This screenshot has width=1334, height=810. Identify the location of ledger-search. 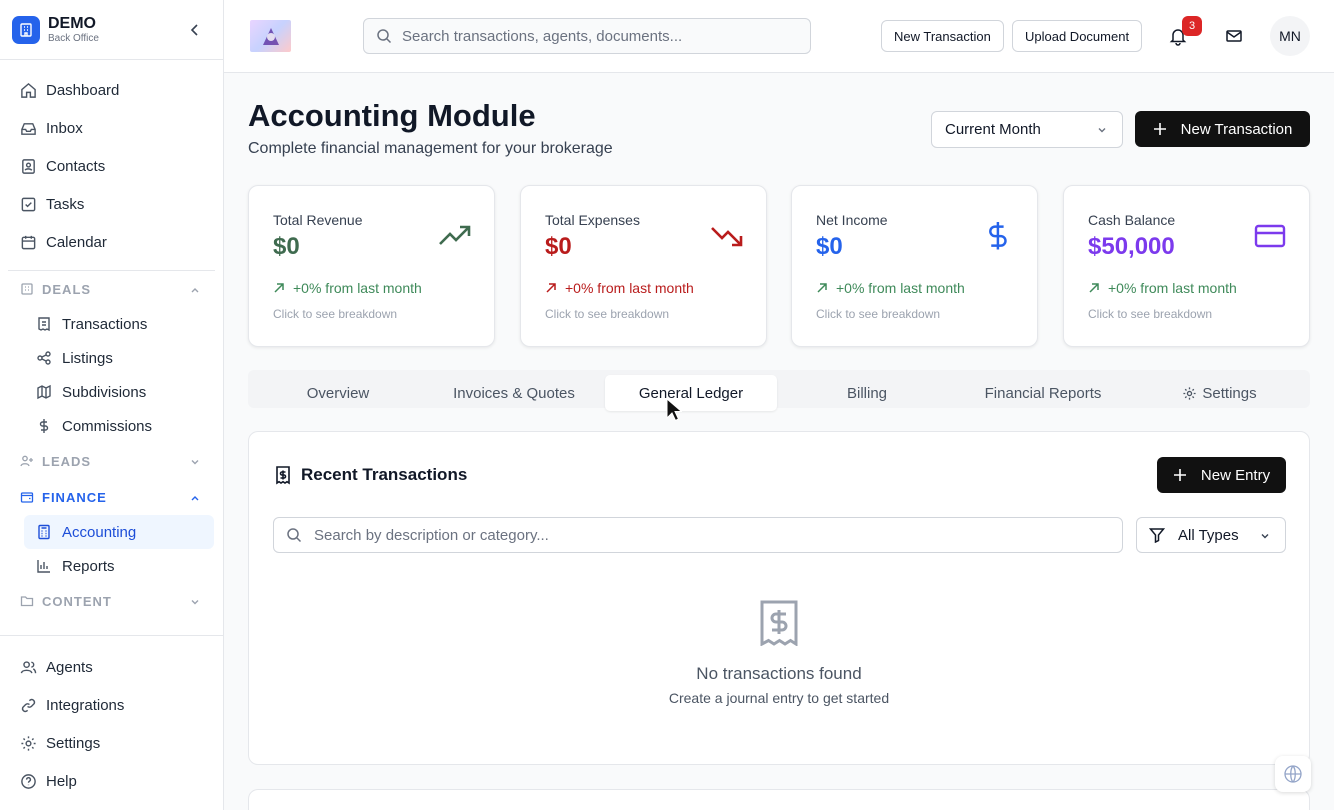
(698, 535).